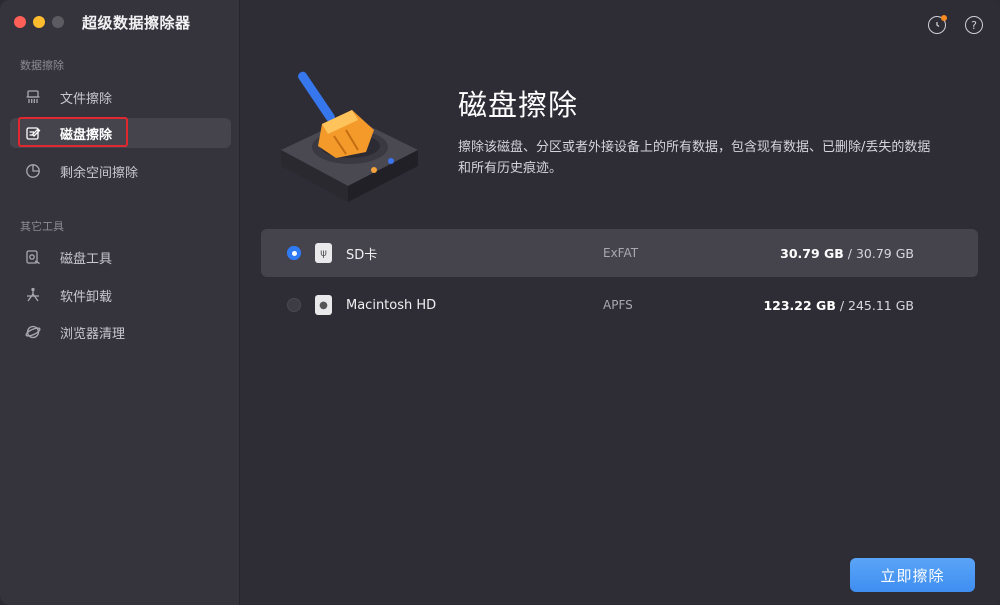 This screenshot has height=605, width=1000. Describe the element at coordinates (362, 255) in the screenshot. I see `disk-name: SD卡` at that location.